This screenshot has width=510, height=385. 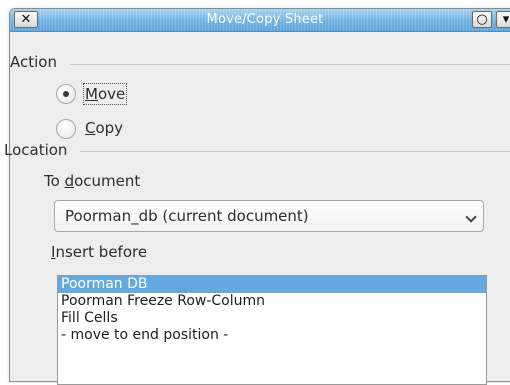 I want to click on minimize-button: ○, so click(x=482, y=19).